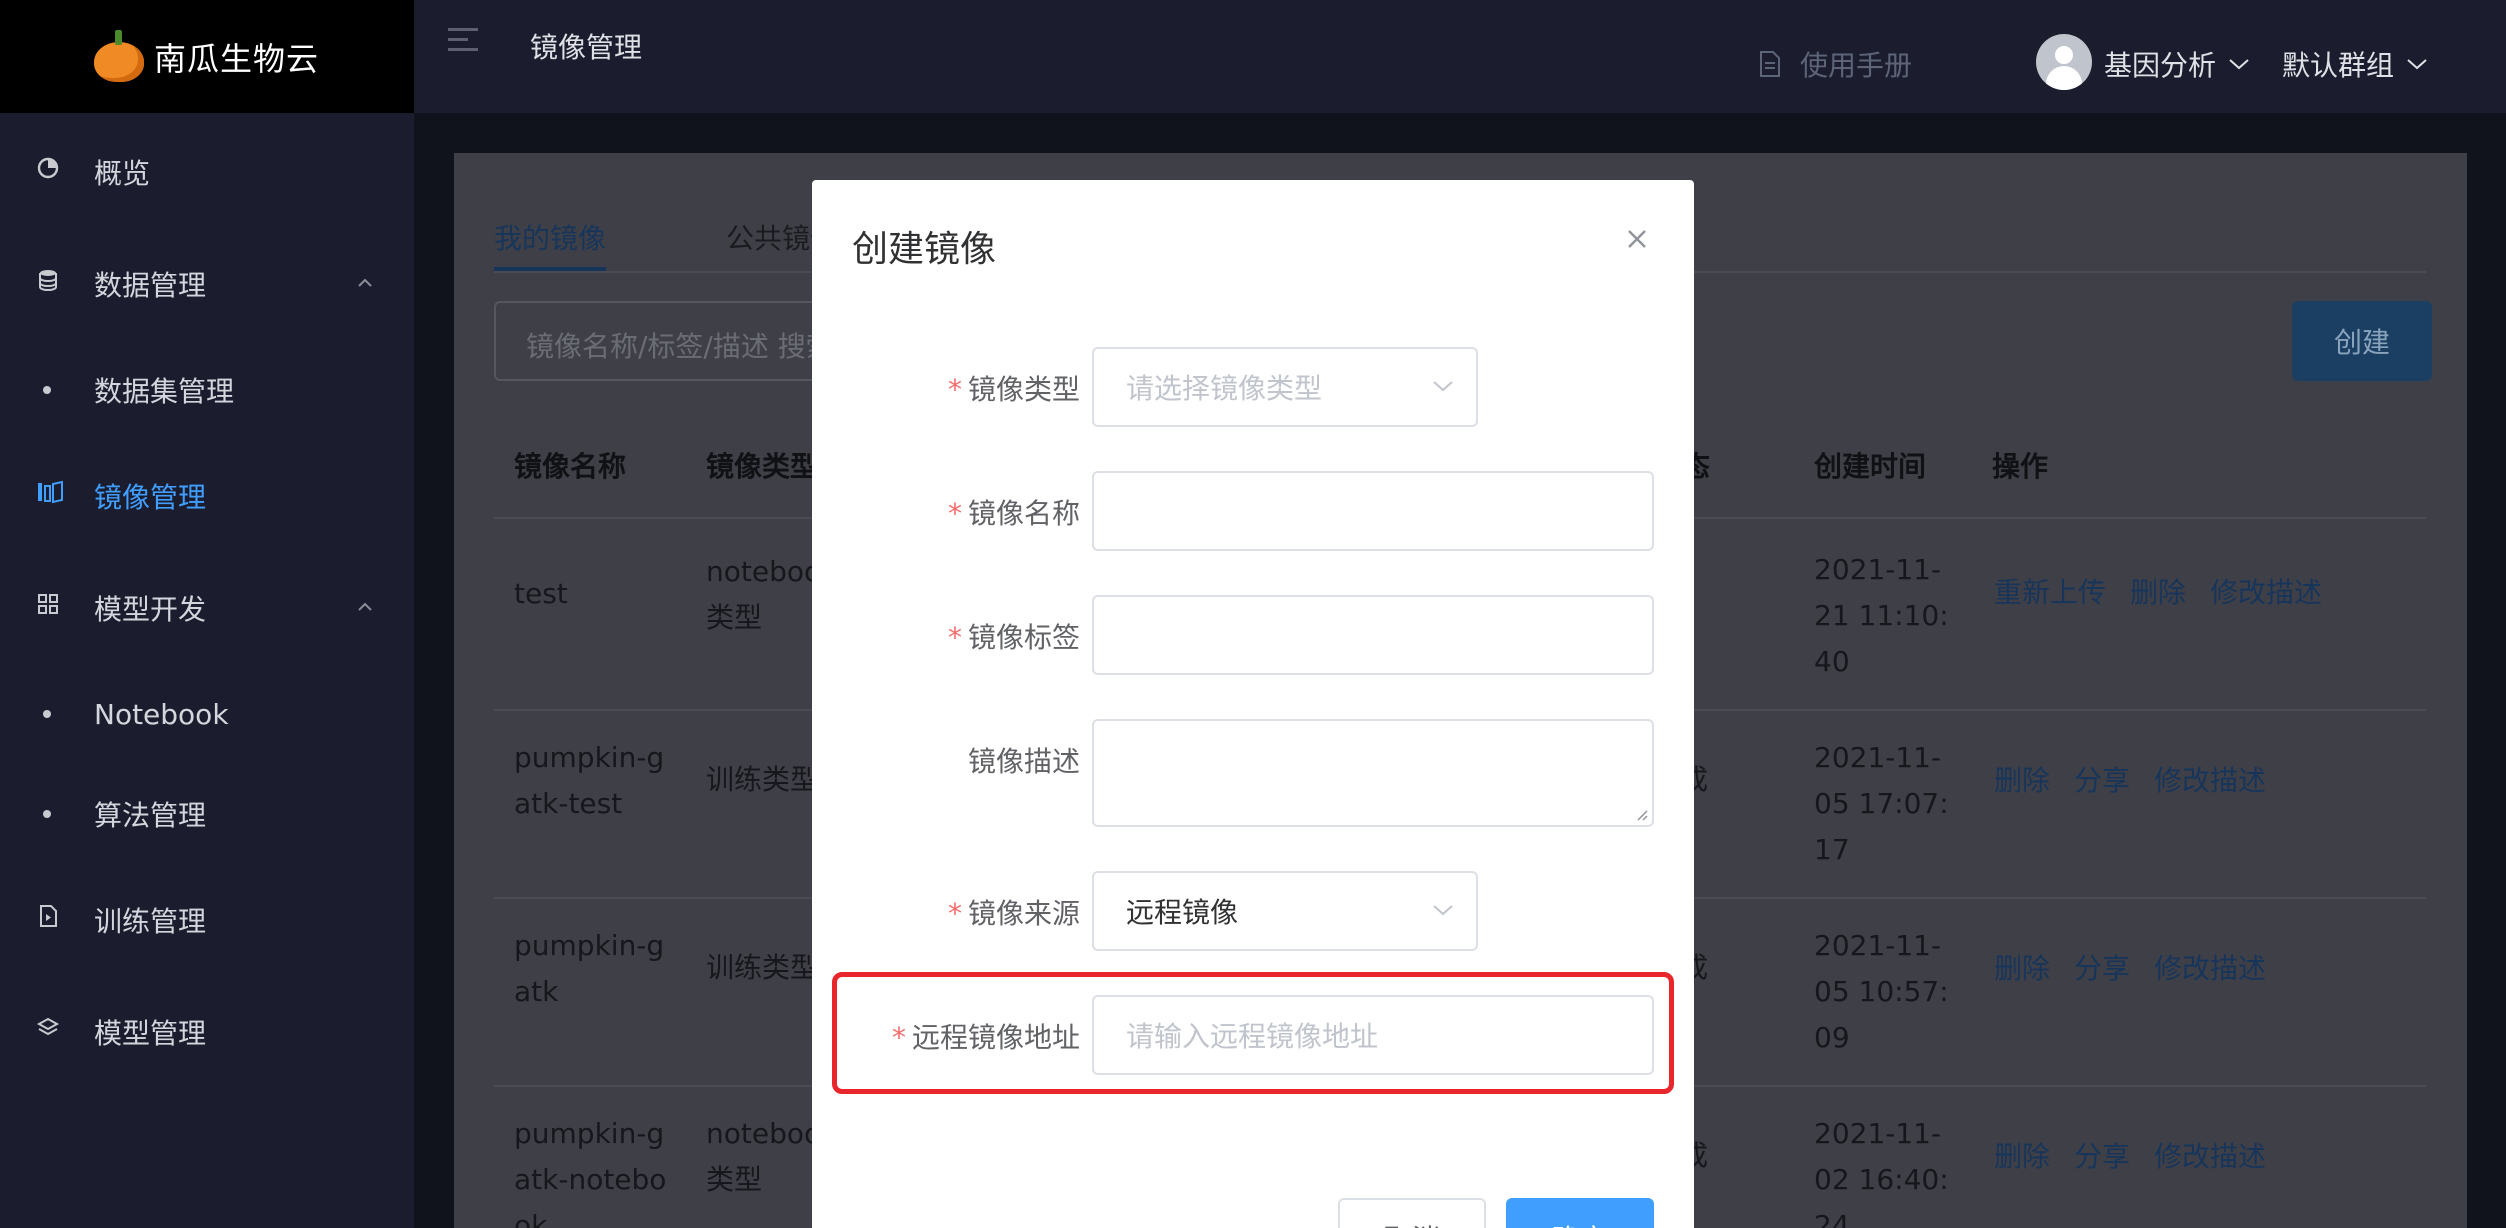 The image size is (2506, 1228). I want to click on sidebar-item-image-management: 镜像管理, so click(207, 496).